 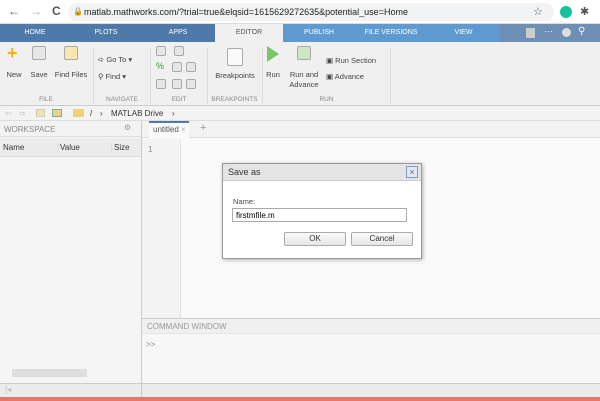 I want to click on breakpoints-button: Breakpoints, so click(x=235, y=64).